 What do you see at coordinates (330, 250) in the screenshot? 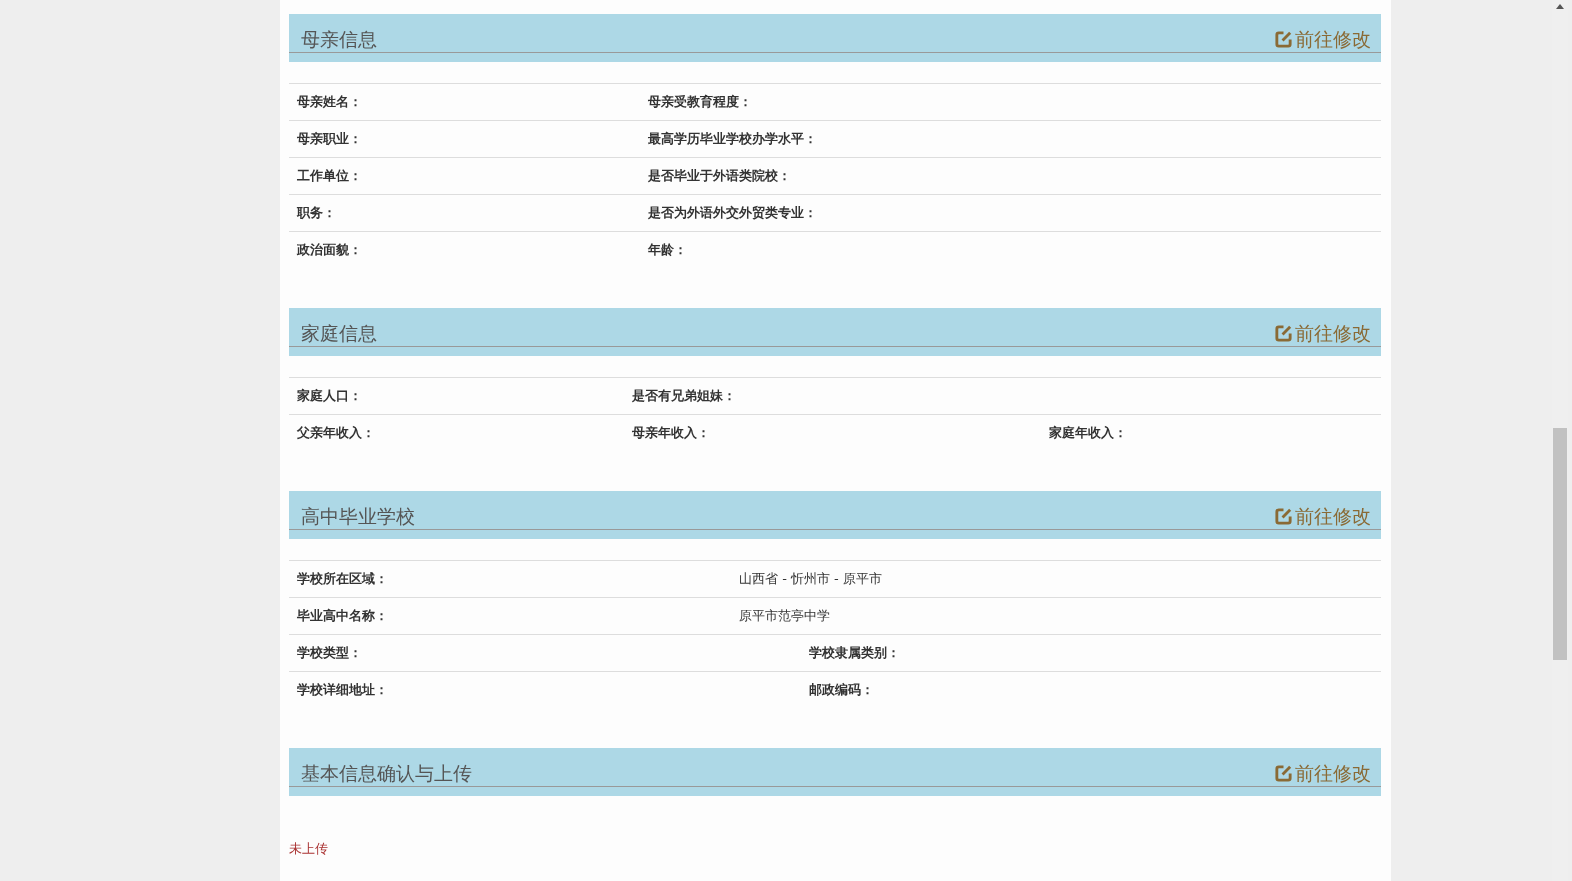
I see `field-label: 政治面貌：` at bounding box center [330, 250].